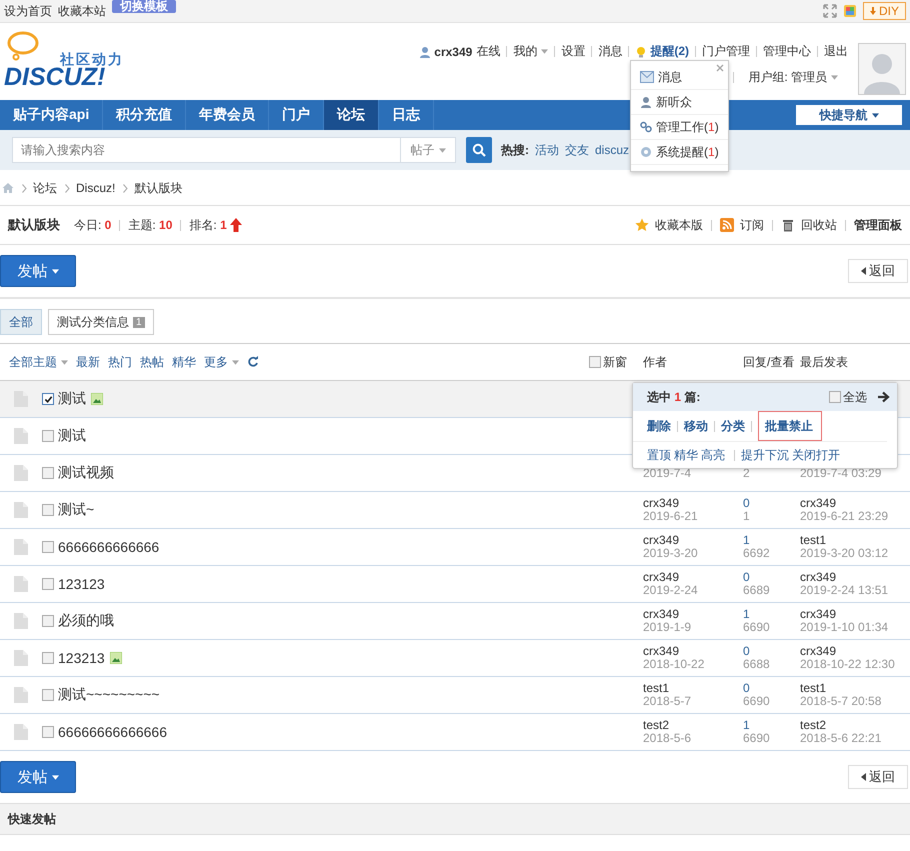  I want to click on search-button, so click(479, 150).